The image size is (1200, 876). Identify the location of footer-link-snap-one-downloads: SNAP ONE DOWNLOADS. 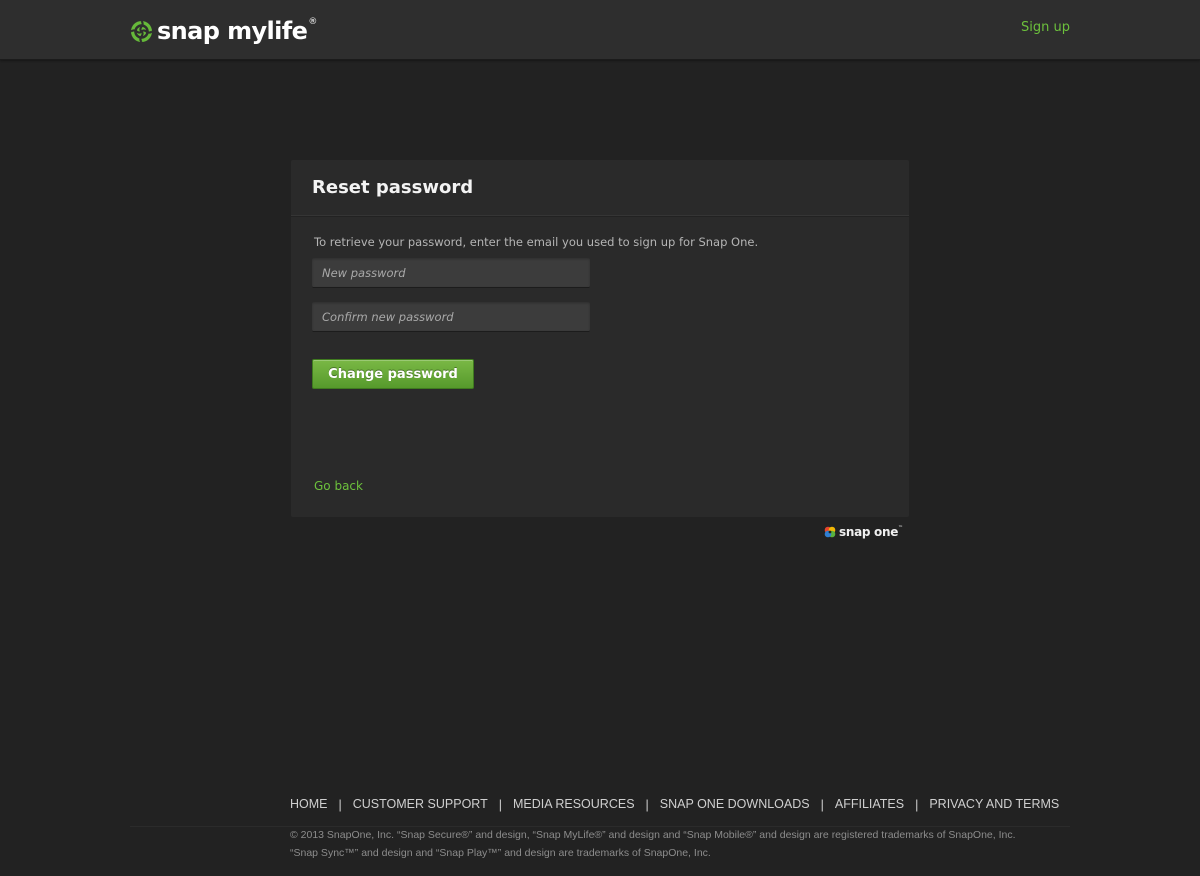
(735, 804).